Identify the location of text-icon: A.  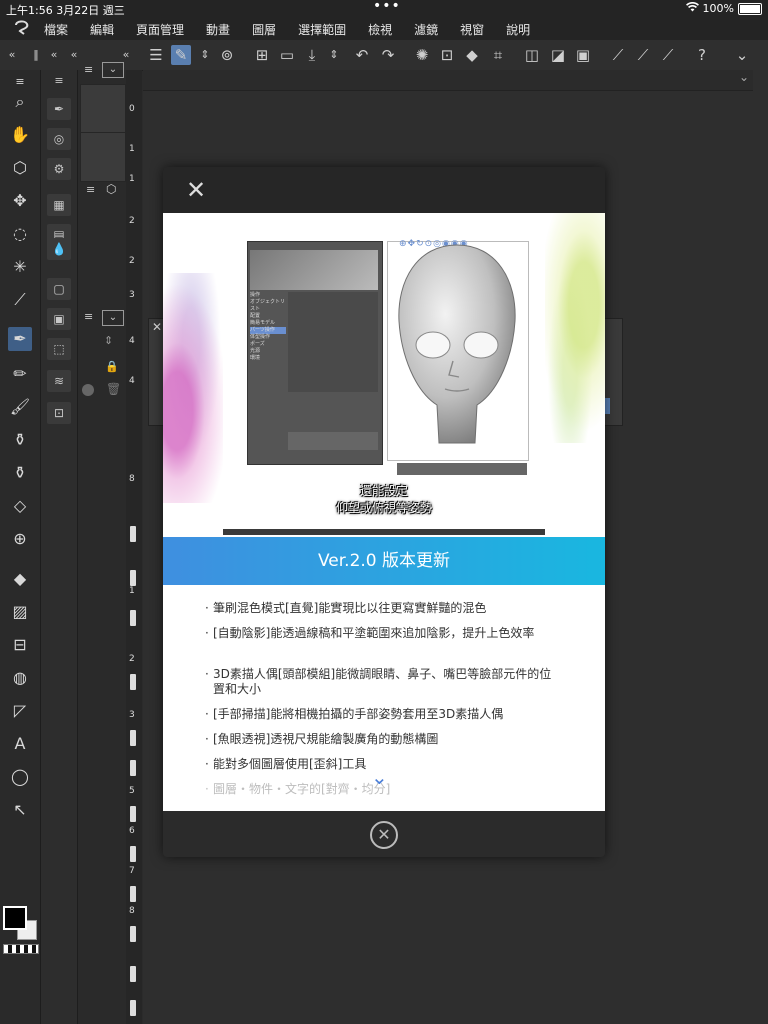
(20, 744).